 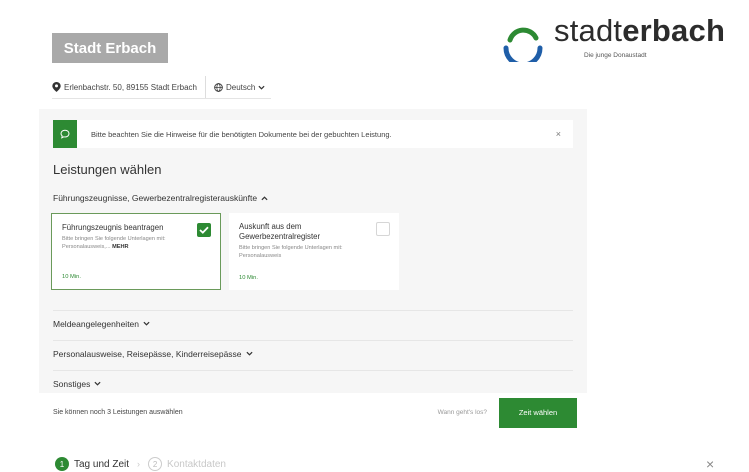 I want to click on category-label: Sonstiges, so click(x=72, y=383).